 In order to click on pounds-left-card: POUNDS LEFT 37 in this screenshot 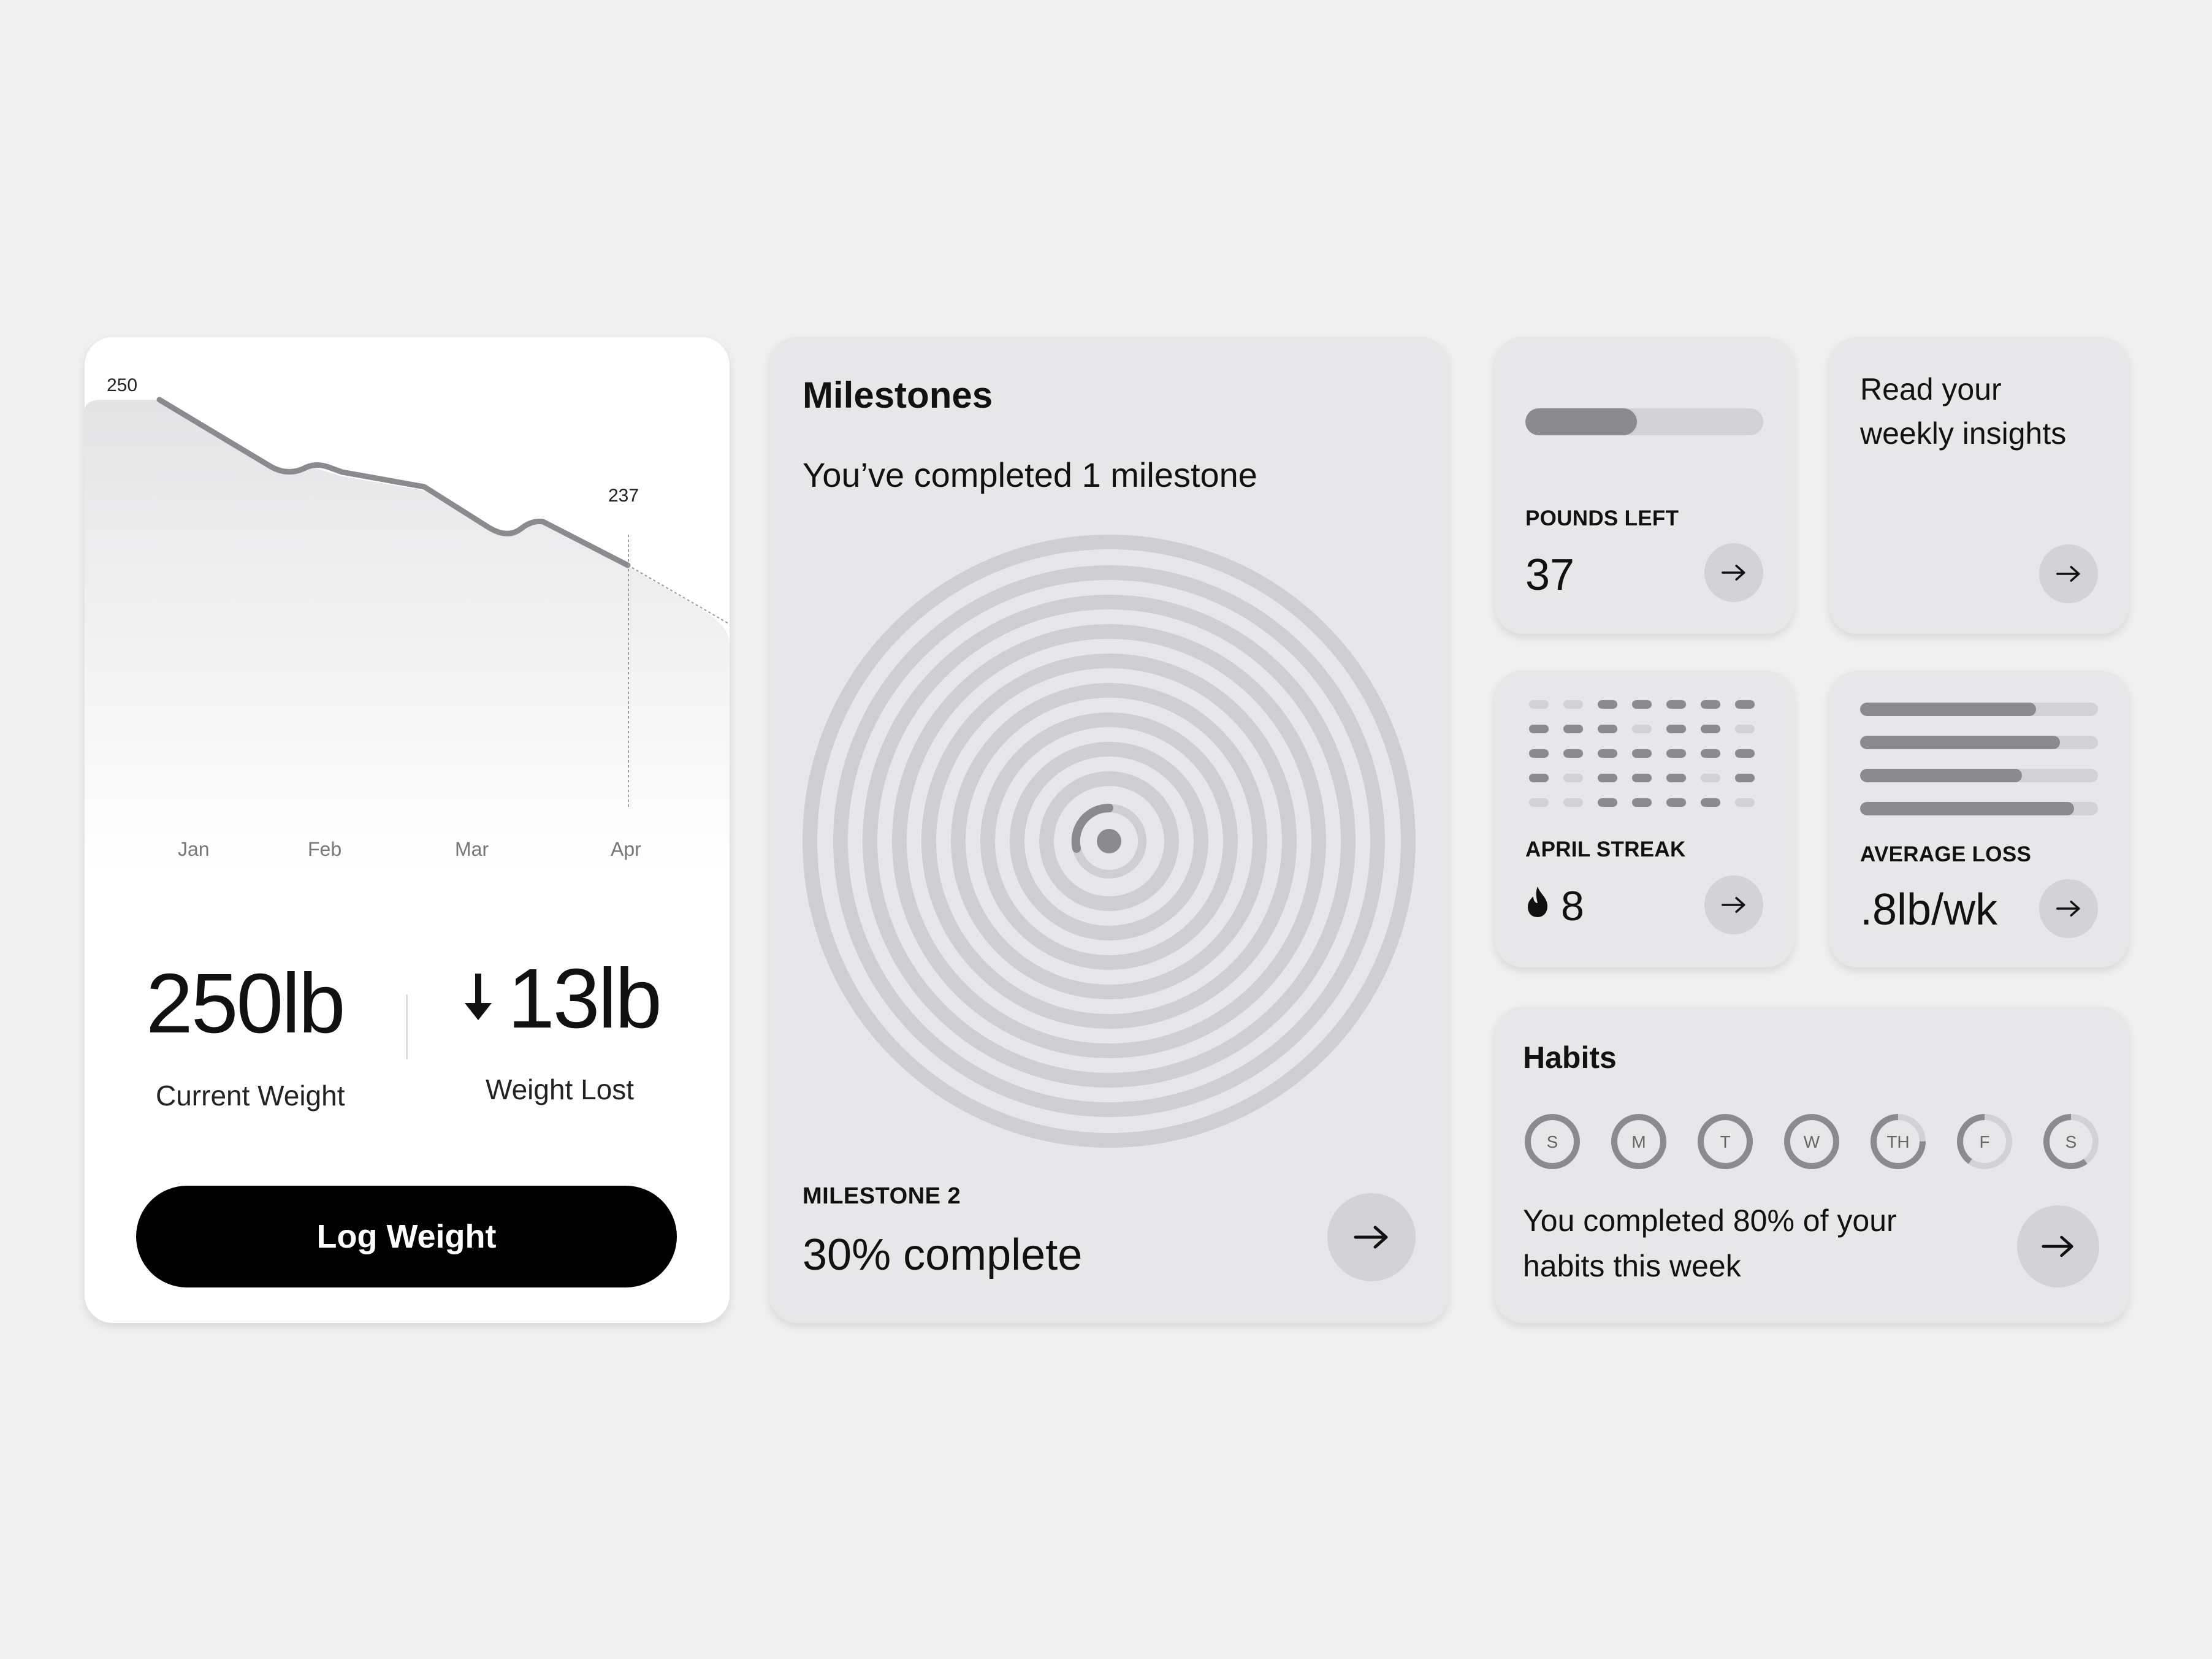, I will do `click(1644, 485)`.